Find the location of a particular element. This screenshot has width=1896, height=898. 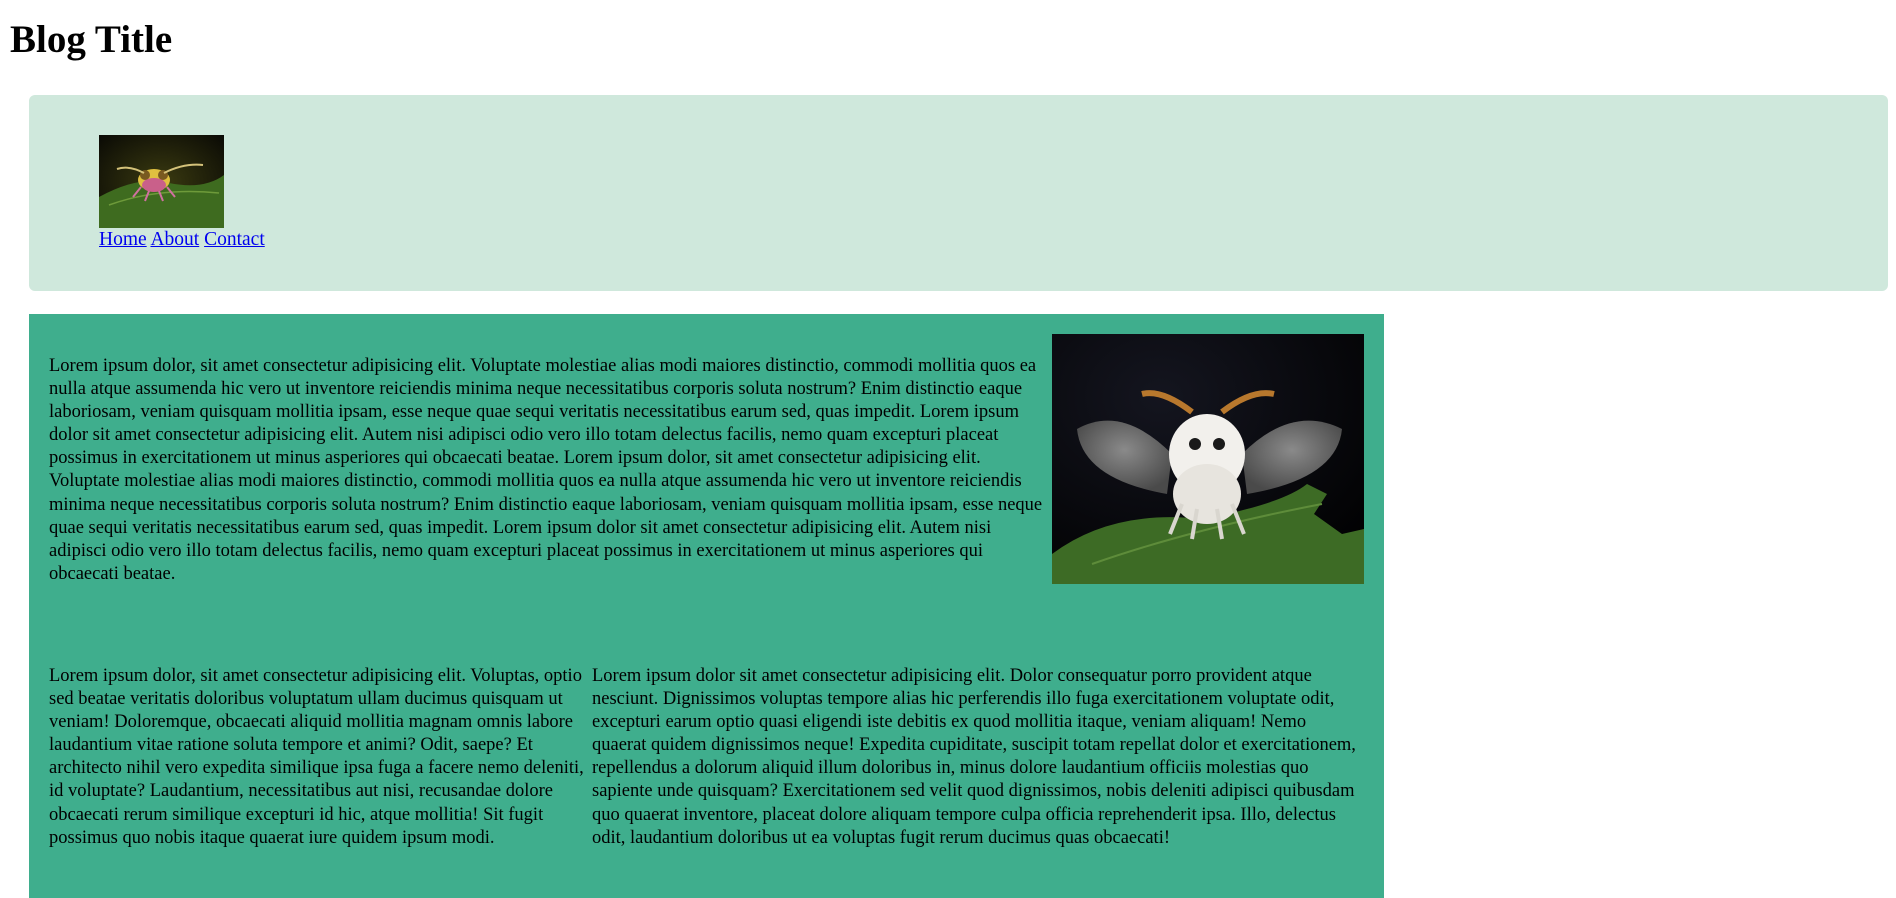

nav-link-contact: Contact is located at coordinates (234, 239).